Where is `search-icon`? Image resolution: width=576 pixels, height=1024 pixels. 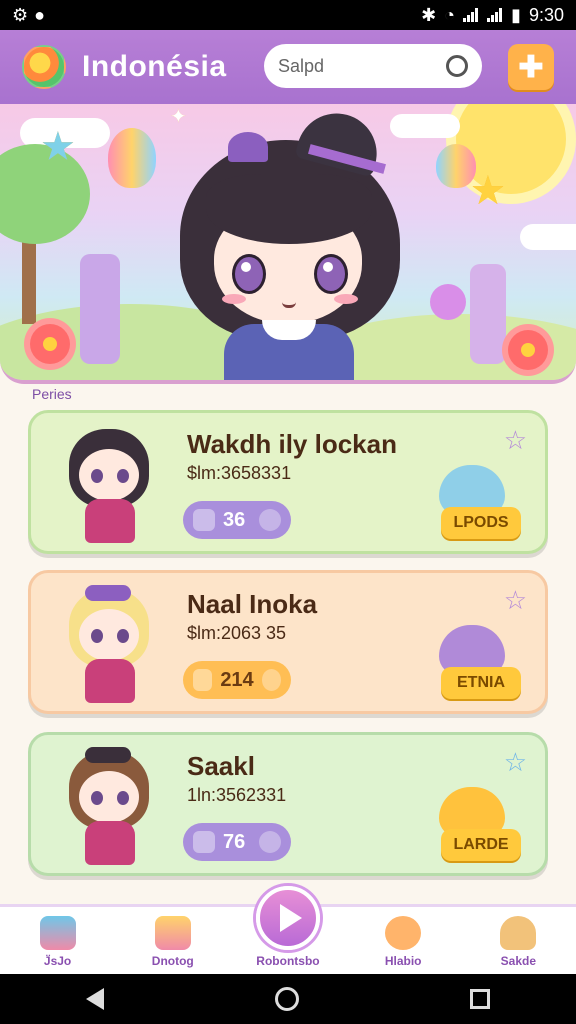
search-icon is located at coordinates (457, 66).